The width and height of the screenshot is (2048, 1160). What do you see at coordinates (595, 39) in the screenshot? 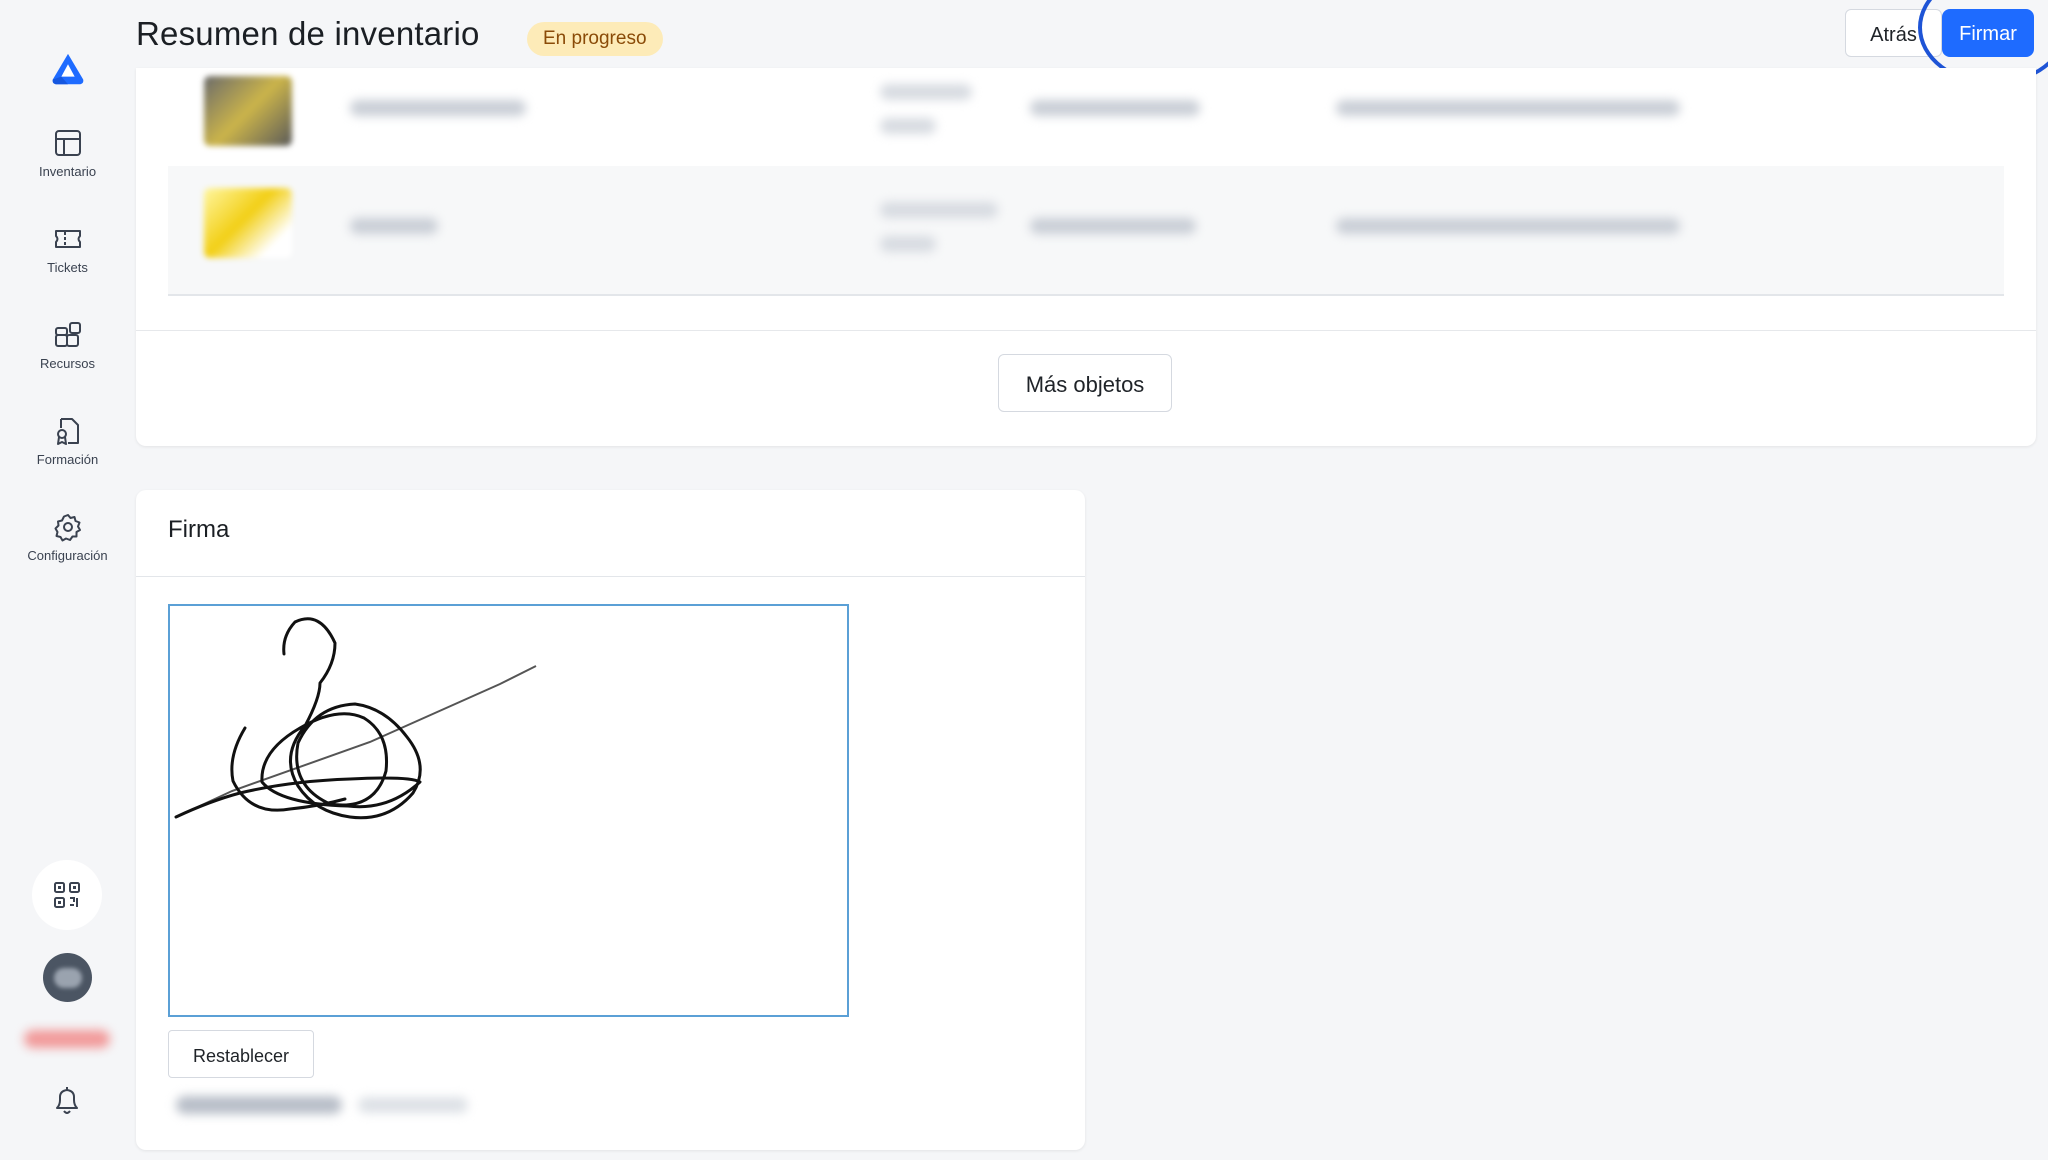
I see `status-badge: En progreso` at bounding box center [595, 39].